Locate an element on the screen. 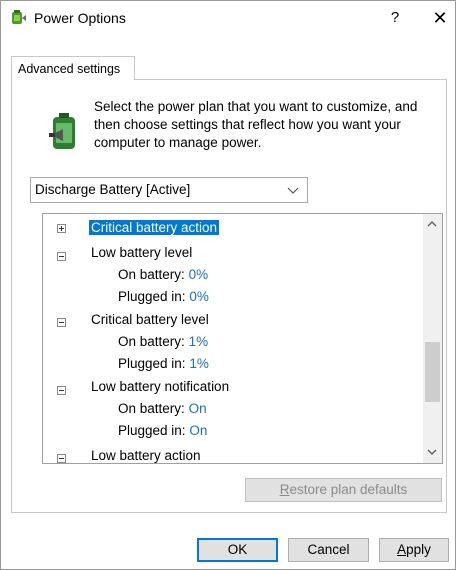 The height and width of the screenshot is (570, 456). tree-item-low-battery-notification: Low battery notification is located at coordinates (160, 387).